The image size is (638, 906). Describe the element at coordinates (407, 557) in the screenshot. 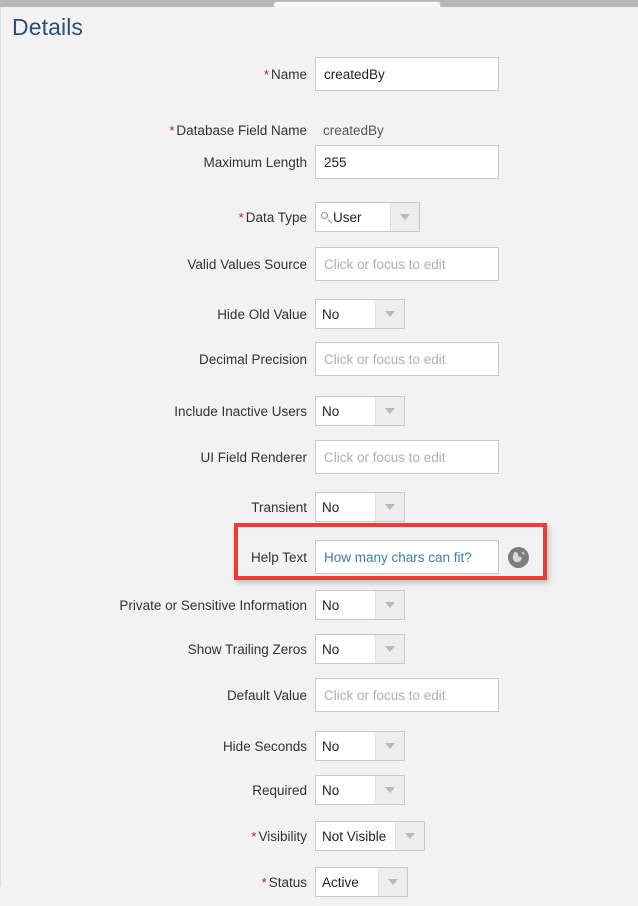

I see `text-input: How many chars can fit?` at that location.